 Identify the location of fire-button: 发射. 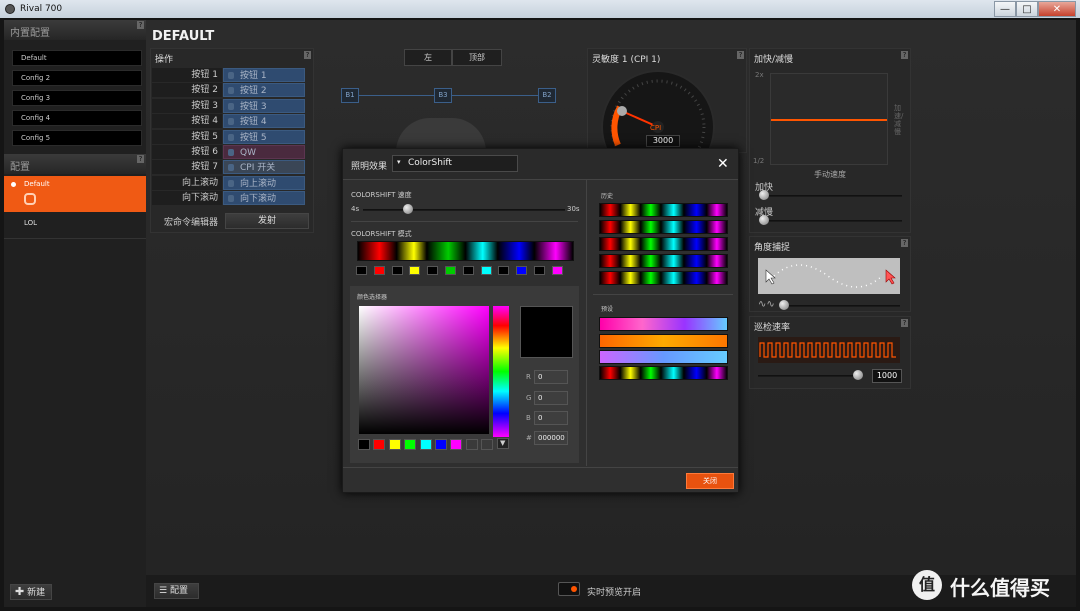
(267, 221).